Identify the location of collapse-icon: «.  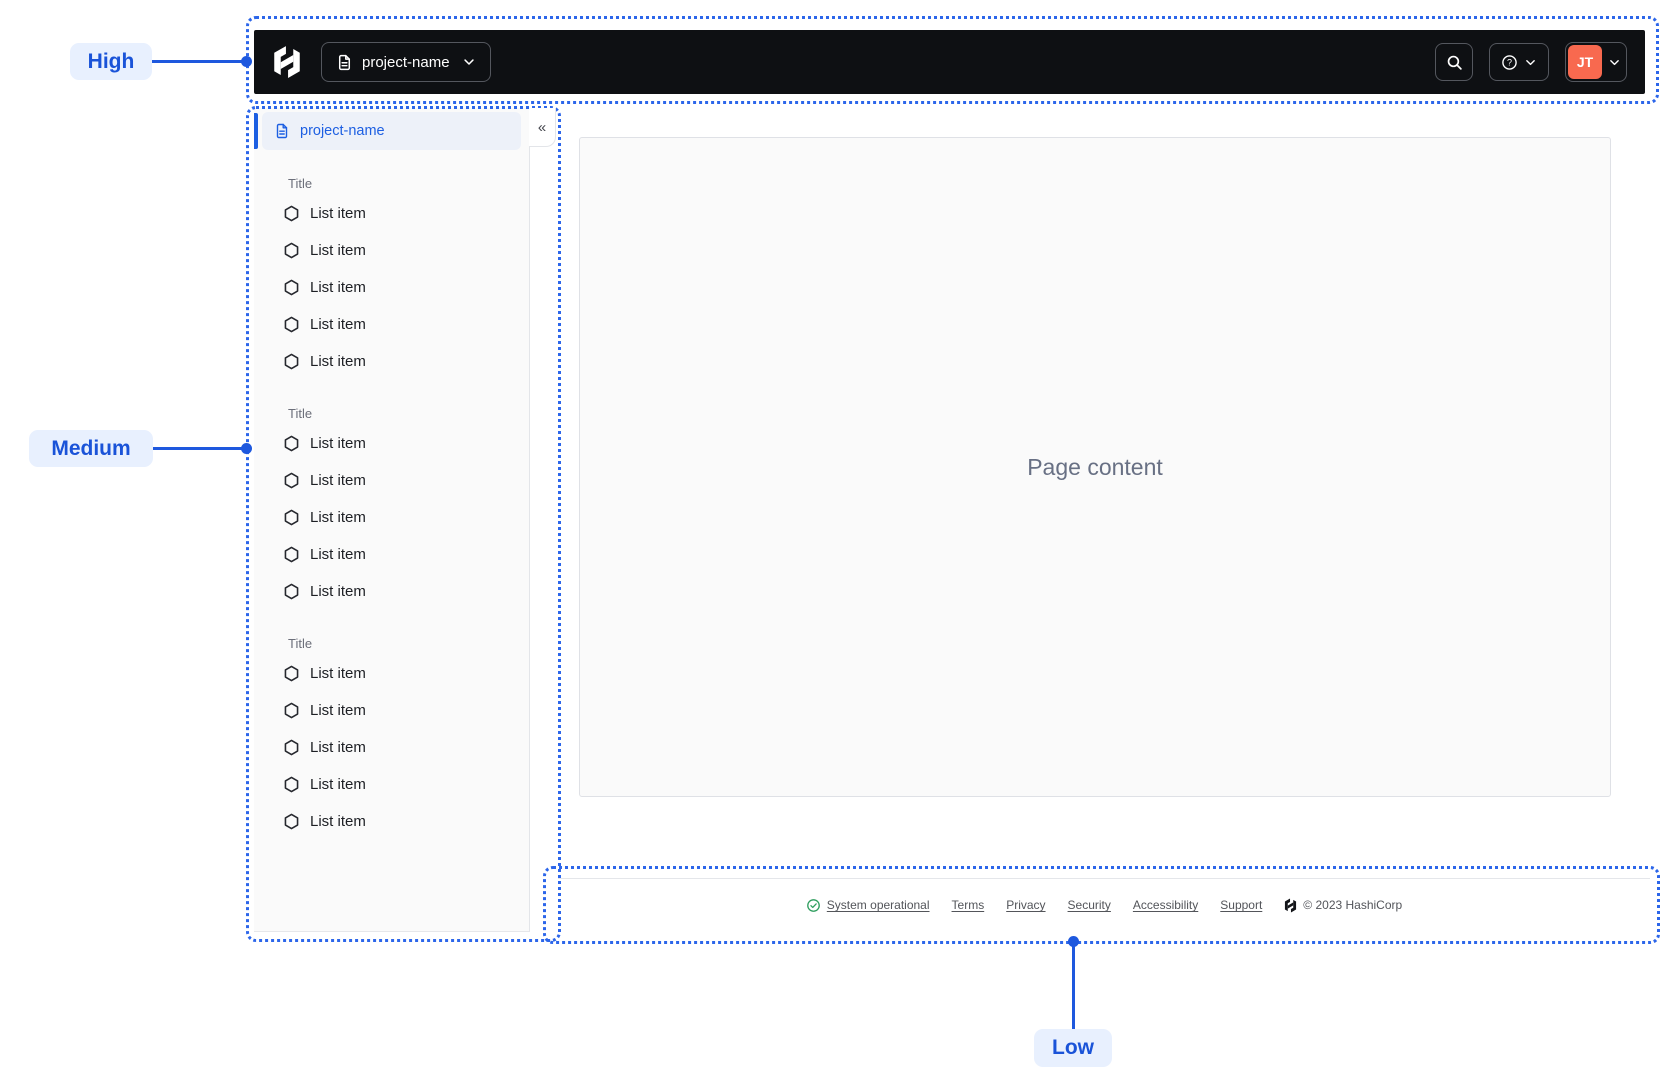
(542, 127).